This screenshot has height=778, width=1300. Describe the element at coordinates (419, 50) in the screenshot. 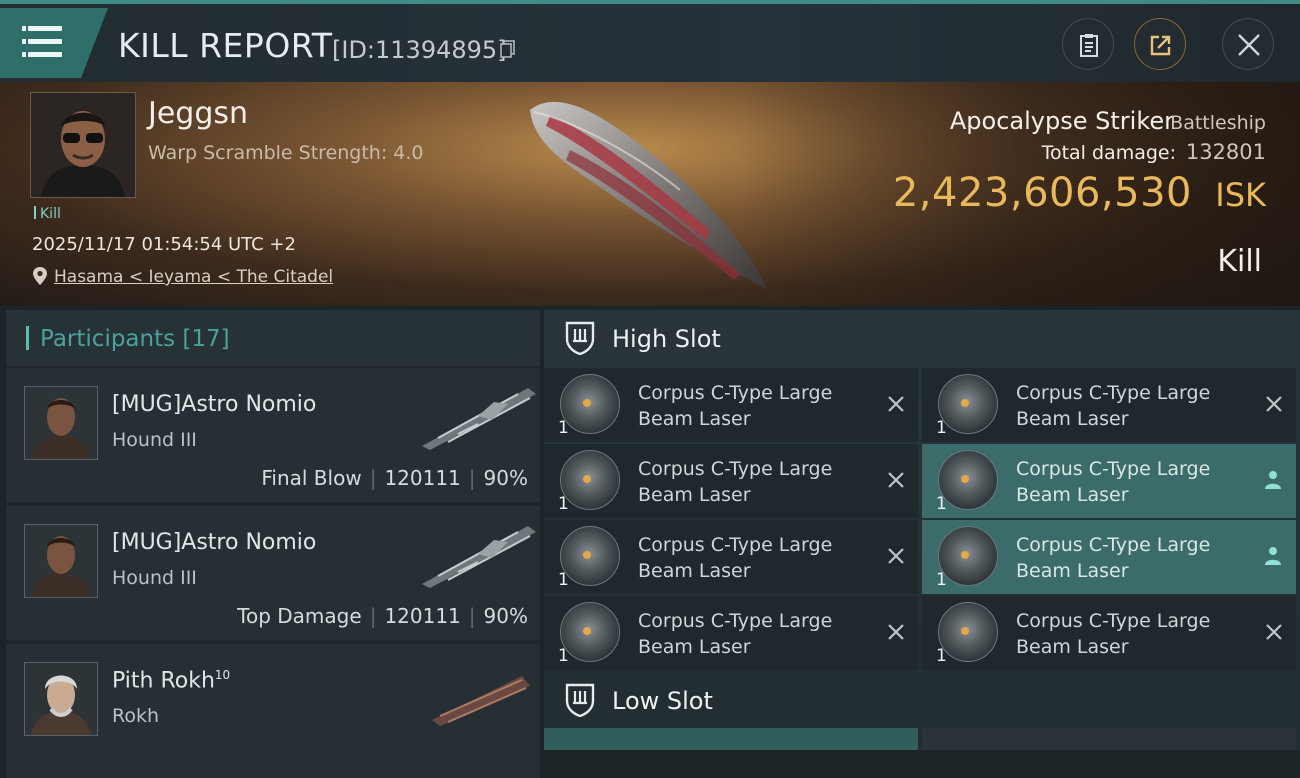

I see `report-id: [ID:11394895]` at that location.